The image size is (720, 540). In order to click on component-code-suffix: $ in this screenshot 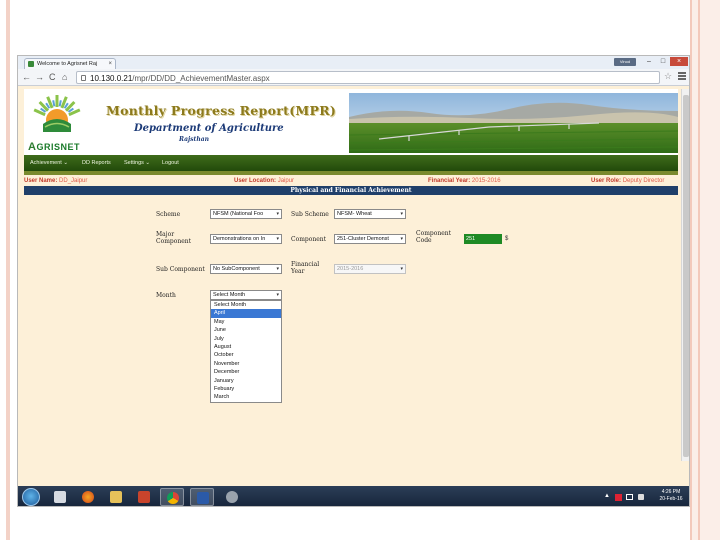, I will do `click(507, 239)`.